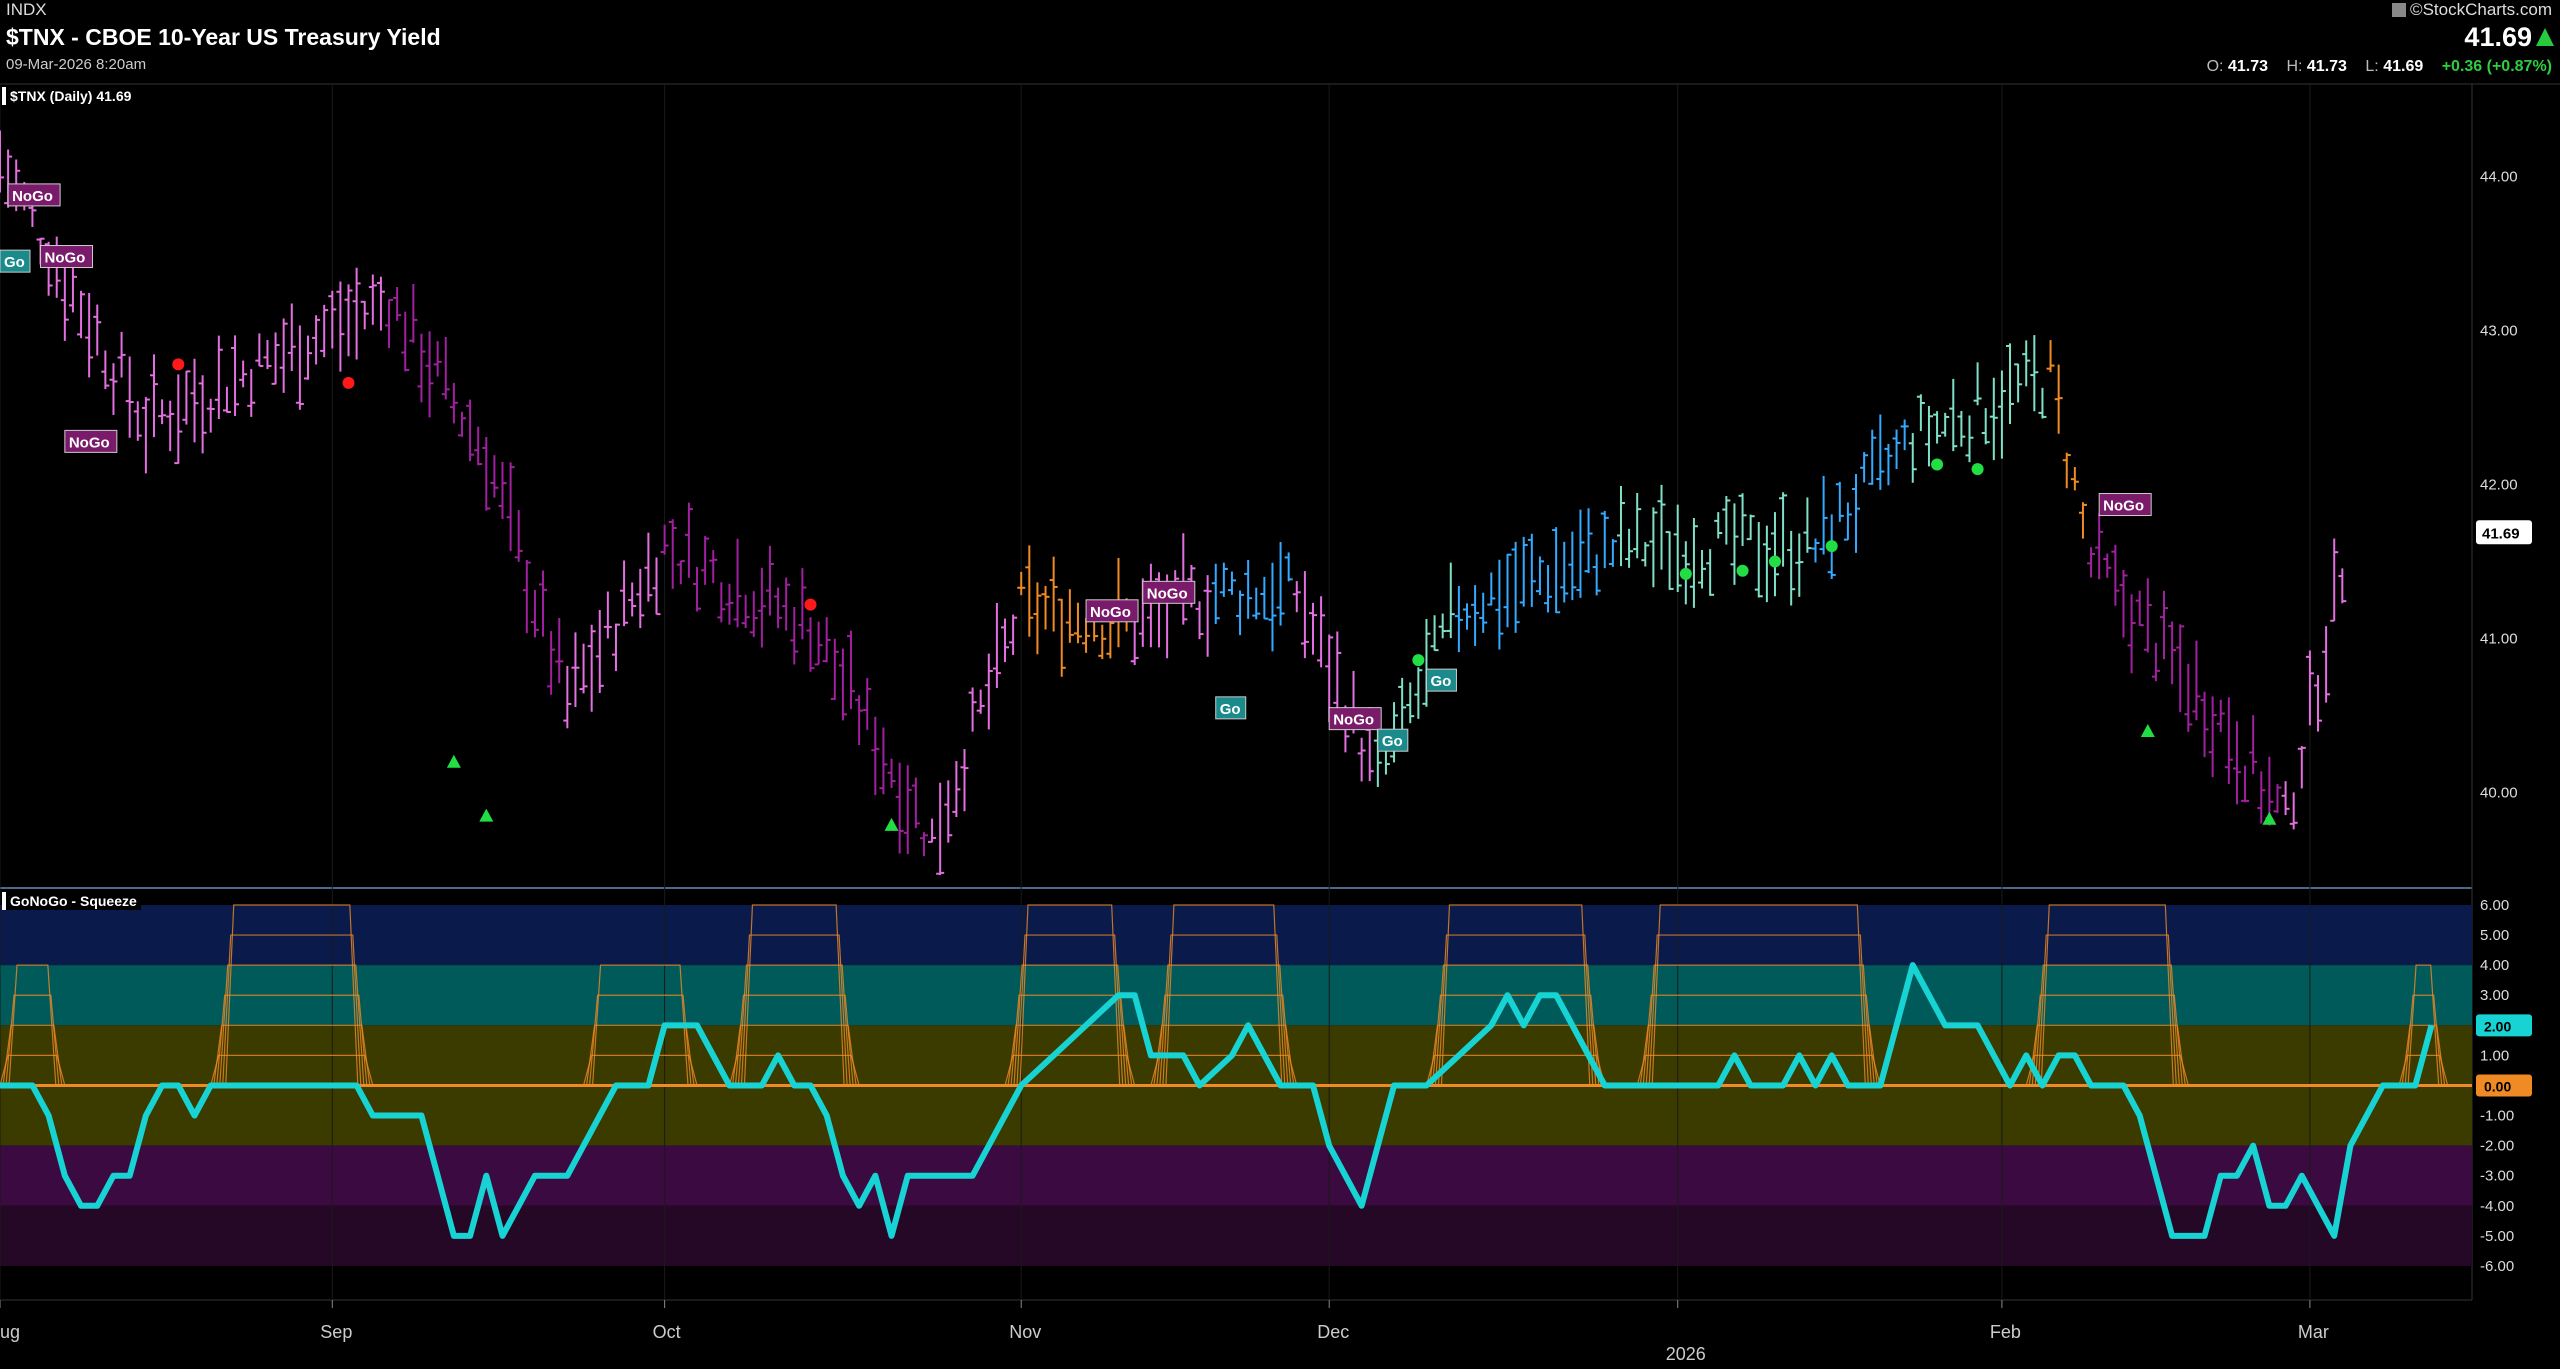 This screenshot has height=1369, width=2560. What do you see at coordinates (2494, 995) in the screenshot?
I see `oscillator-y-tick-label: 3.00` at bounding box center [2494, 995].